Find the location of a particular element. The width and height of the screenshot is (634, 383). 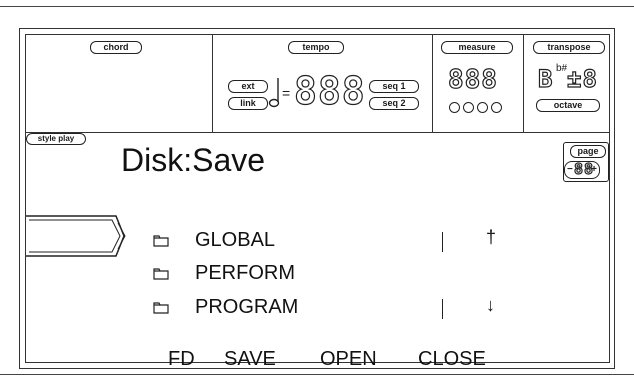

tempo-link-pill: link is located at coordinates (248, 103).